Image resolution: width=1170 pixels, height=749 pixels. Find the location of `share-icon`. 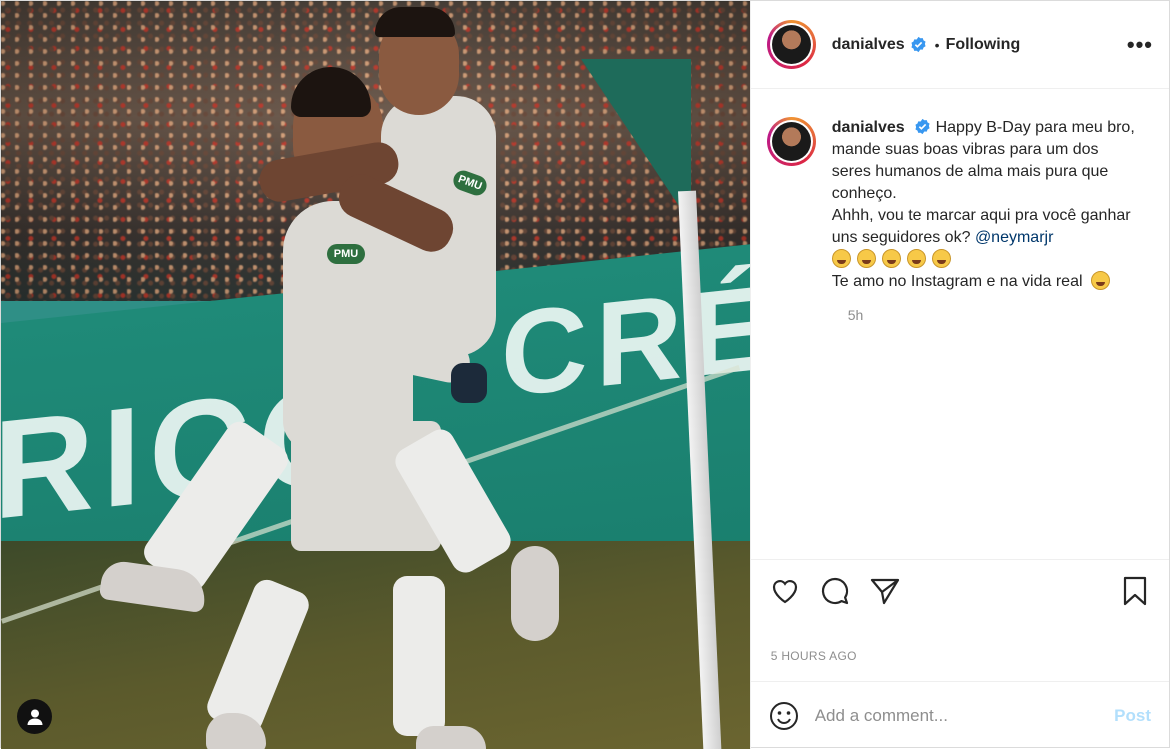

share-icon is located at coordinates (885, 591).